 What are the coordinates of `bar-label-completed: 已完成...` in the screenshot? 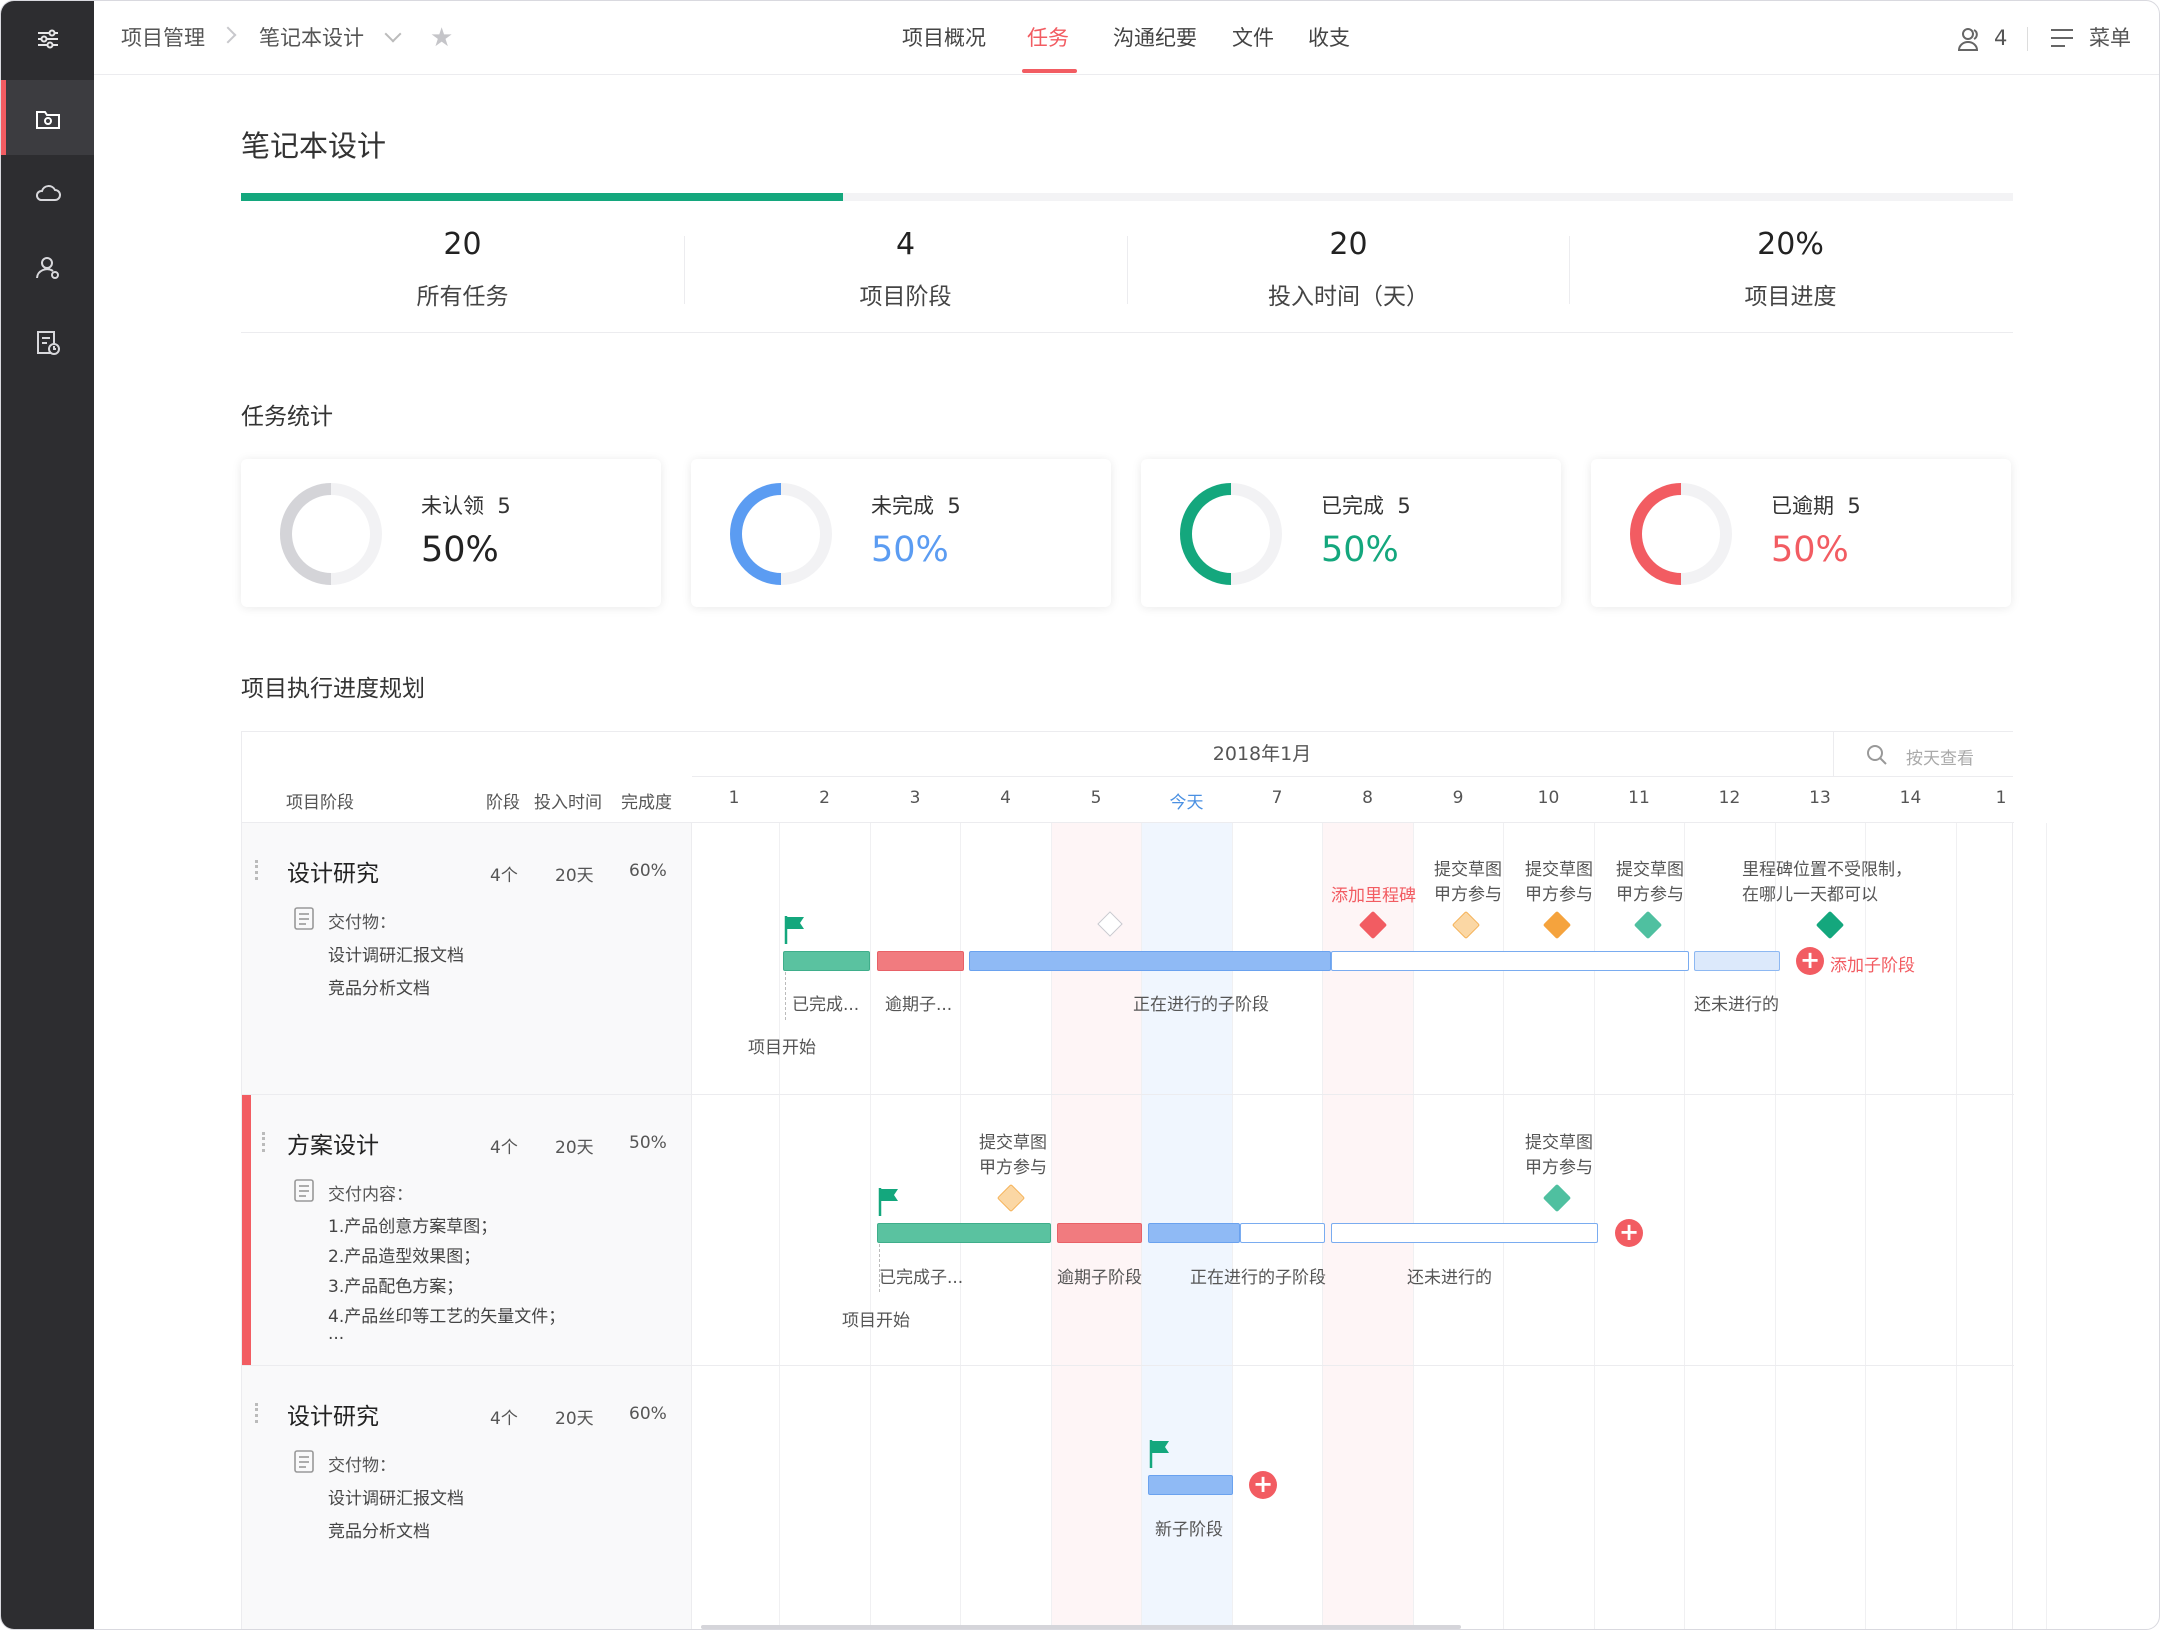 It's located at (826, 1005).